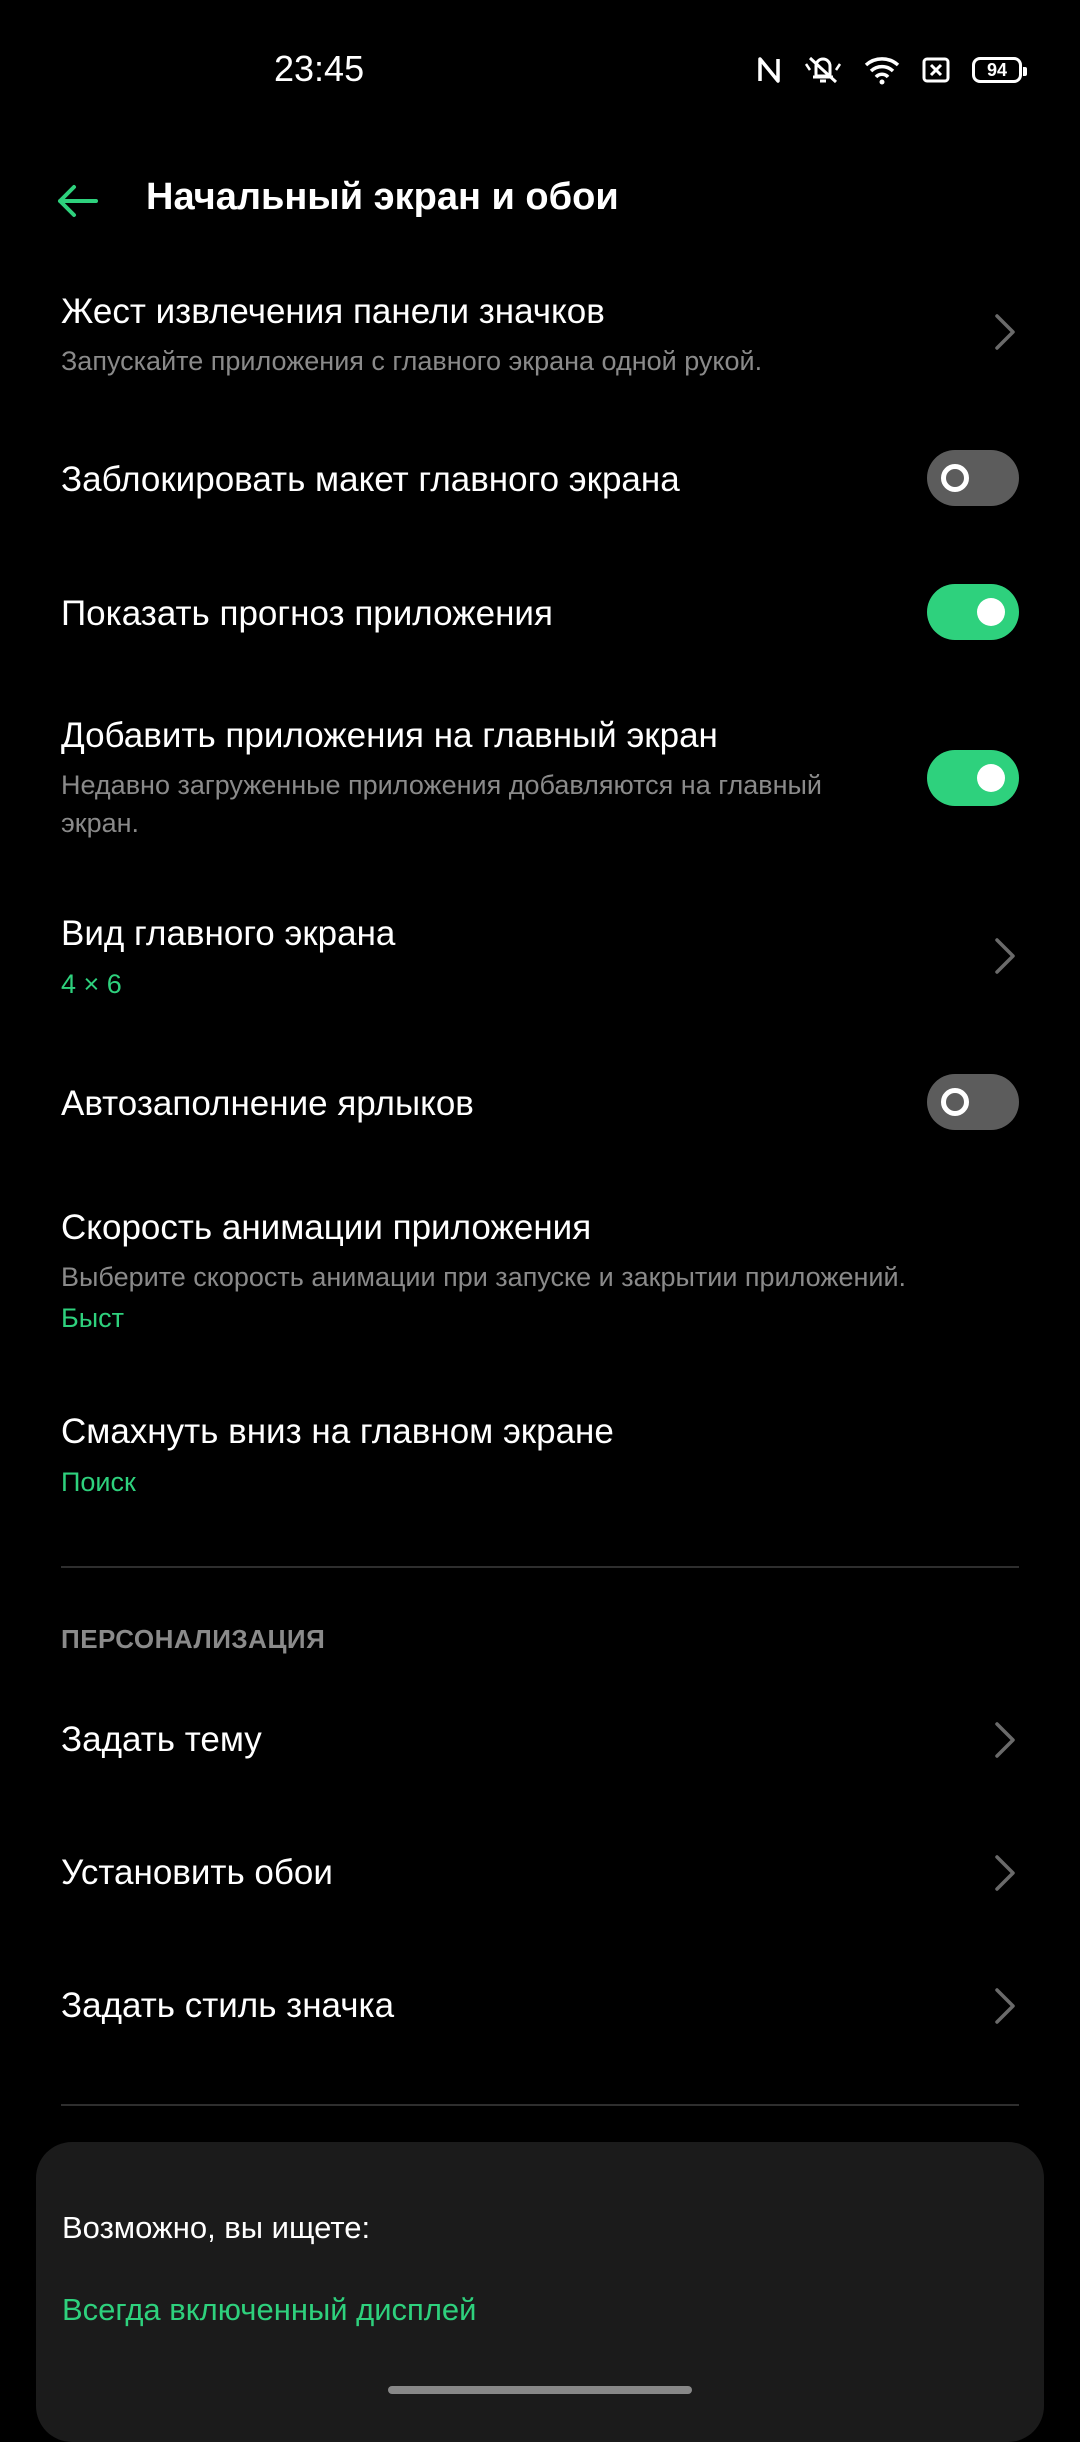  Describe the element at coordinates (936, 70) in the screenshot. I see `close-box-icon` at that location.